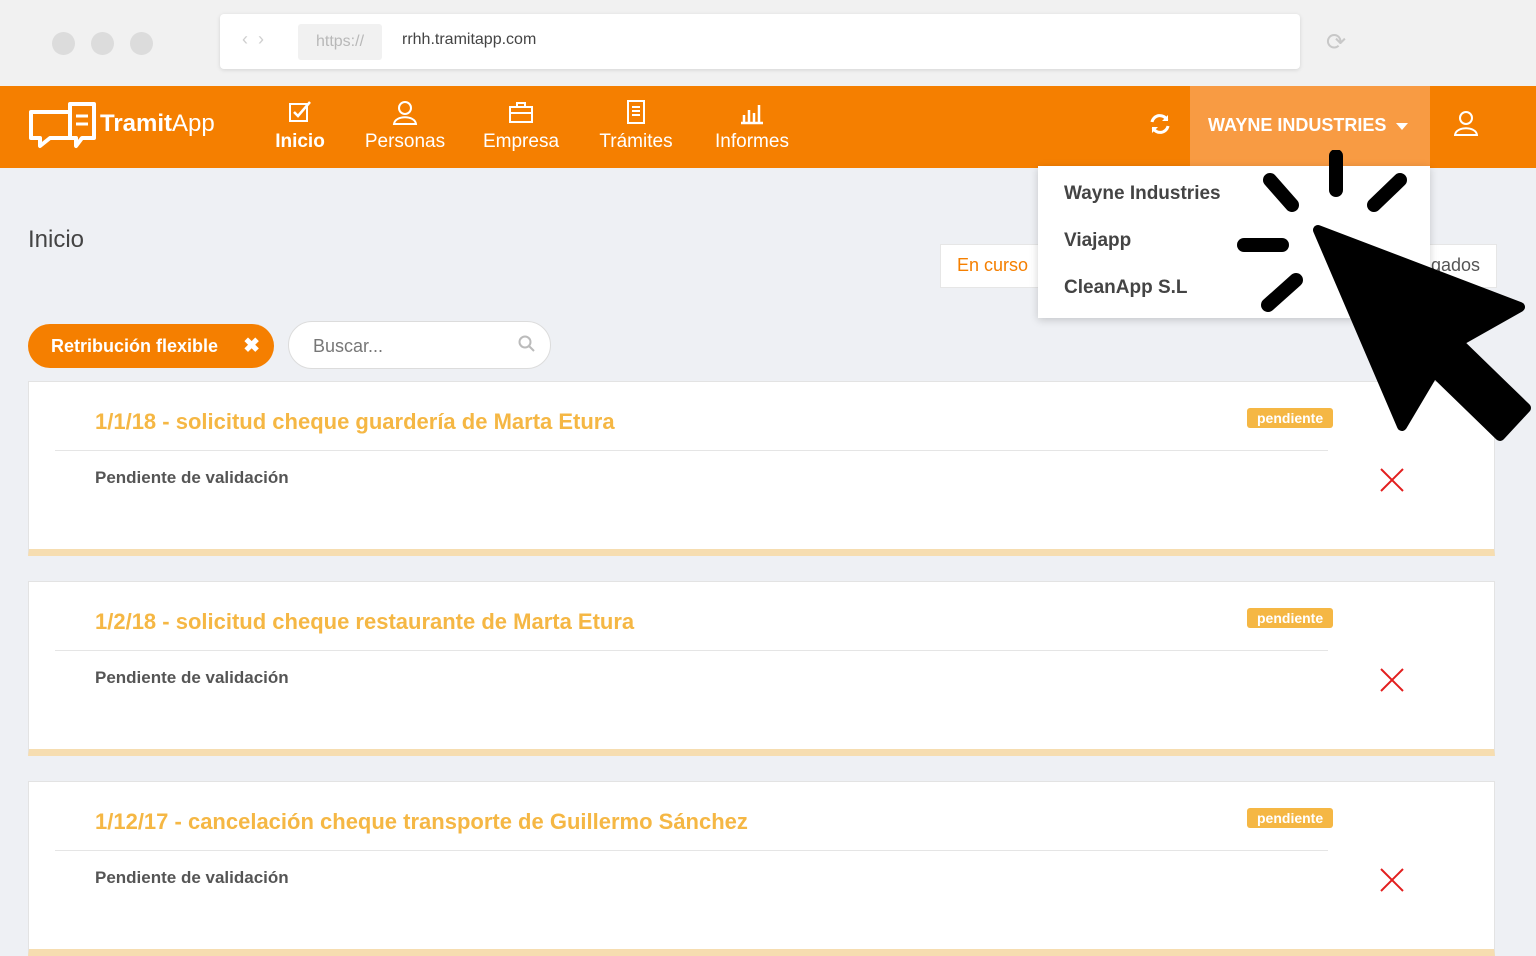 This screenshot has height=956, width=1536. Describe the element at coordinates (1142, 194) in the screenshot. I see `company-option: Wayne Industries` at that location.